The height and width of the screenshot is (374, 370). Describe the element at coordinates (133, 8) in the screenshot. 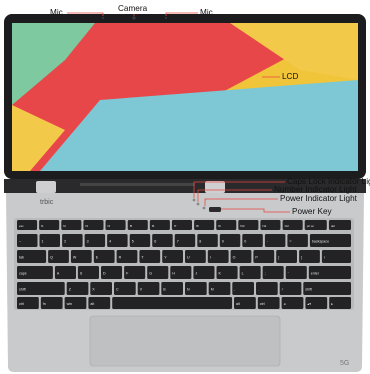

I see `camera-label: Camera` at that location.